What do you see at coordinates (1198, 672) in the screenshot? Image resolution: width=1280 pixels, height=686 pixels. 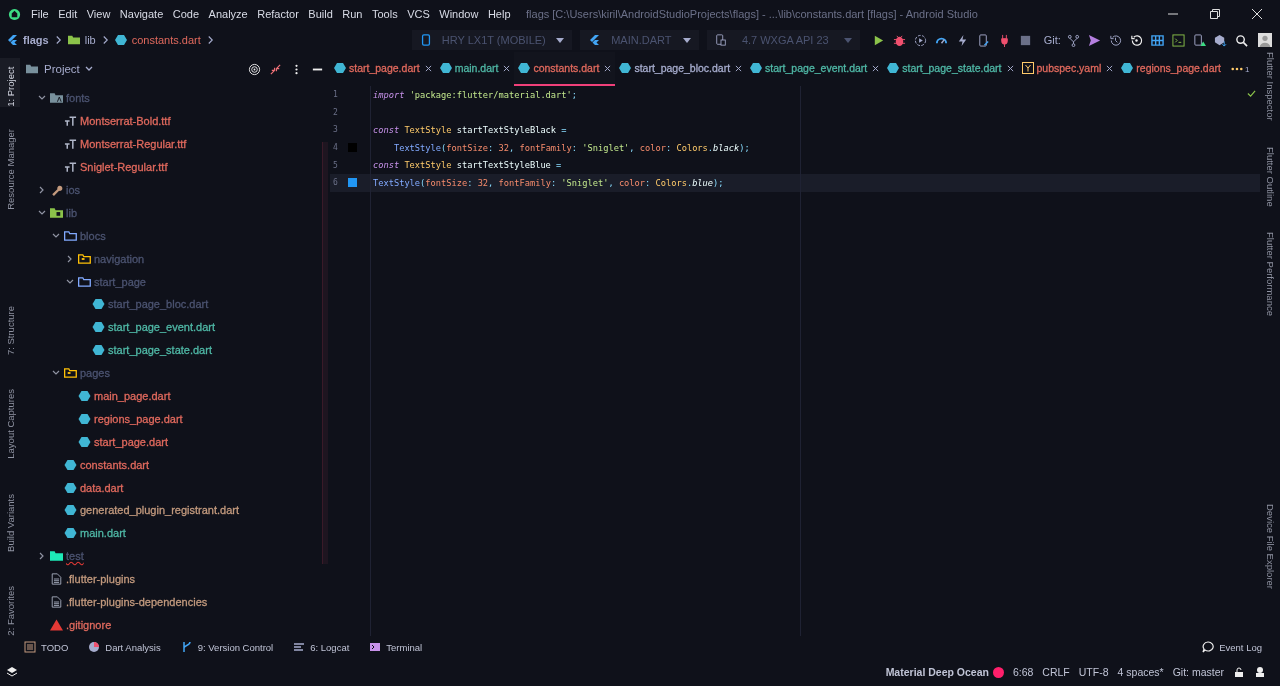 I see `git-branch: Git: master` at bounding box center [1198, 672].